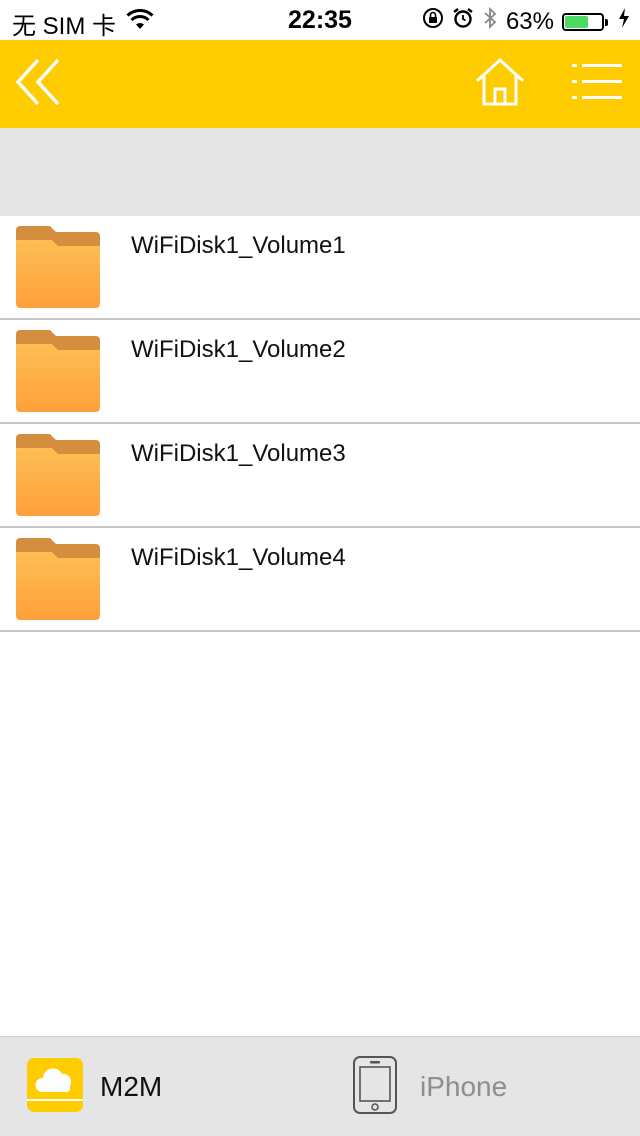  Describe the element at coordinates (433, 21) in the screenshot. I see `orientation-lock-icon` at that location.